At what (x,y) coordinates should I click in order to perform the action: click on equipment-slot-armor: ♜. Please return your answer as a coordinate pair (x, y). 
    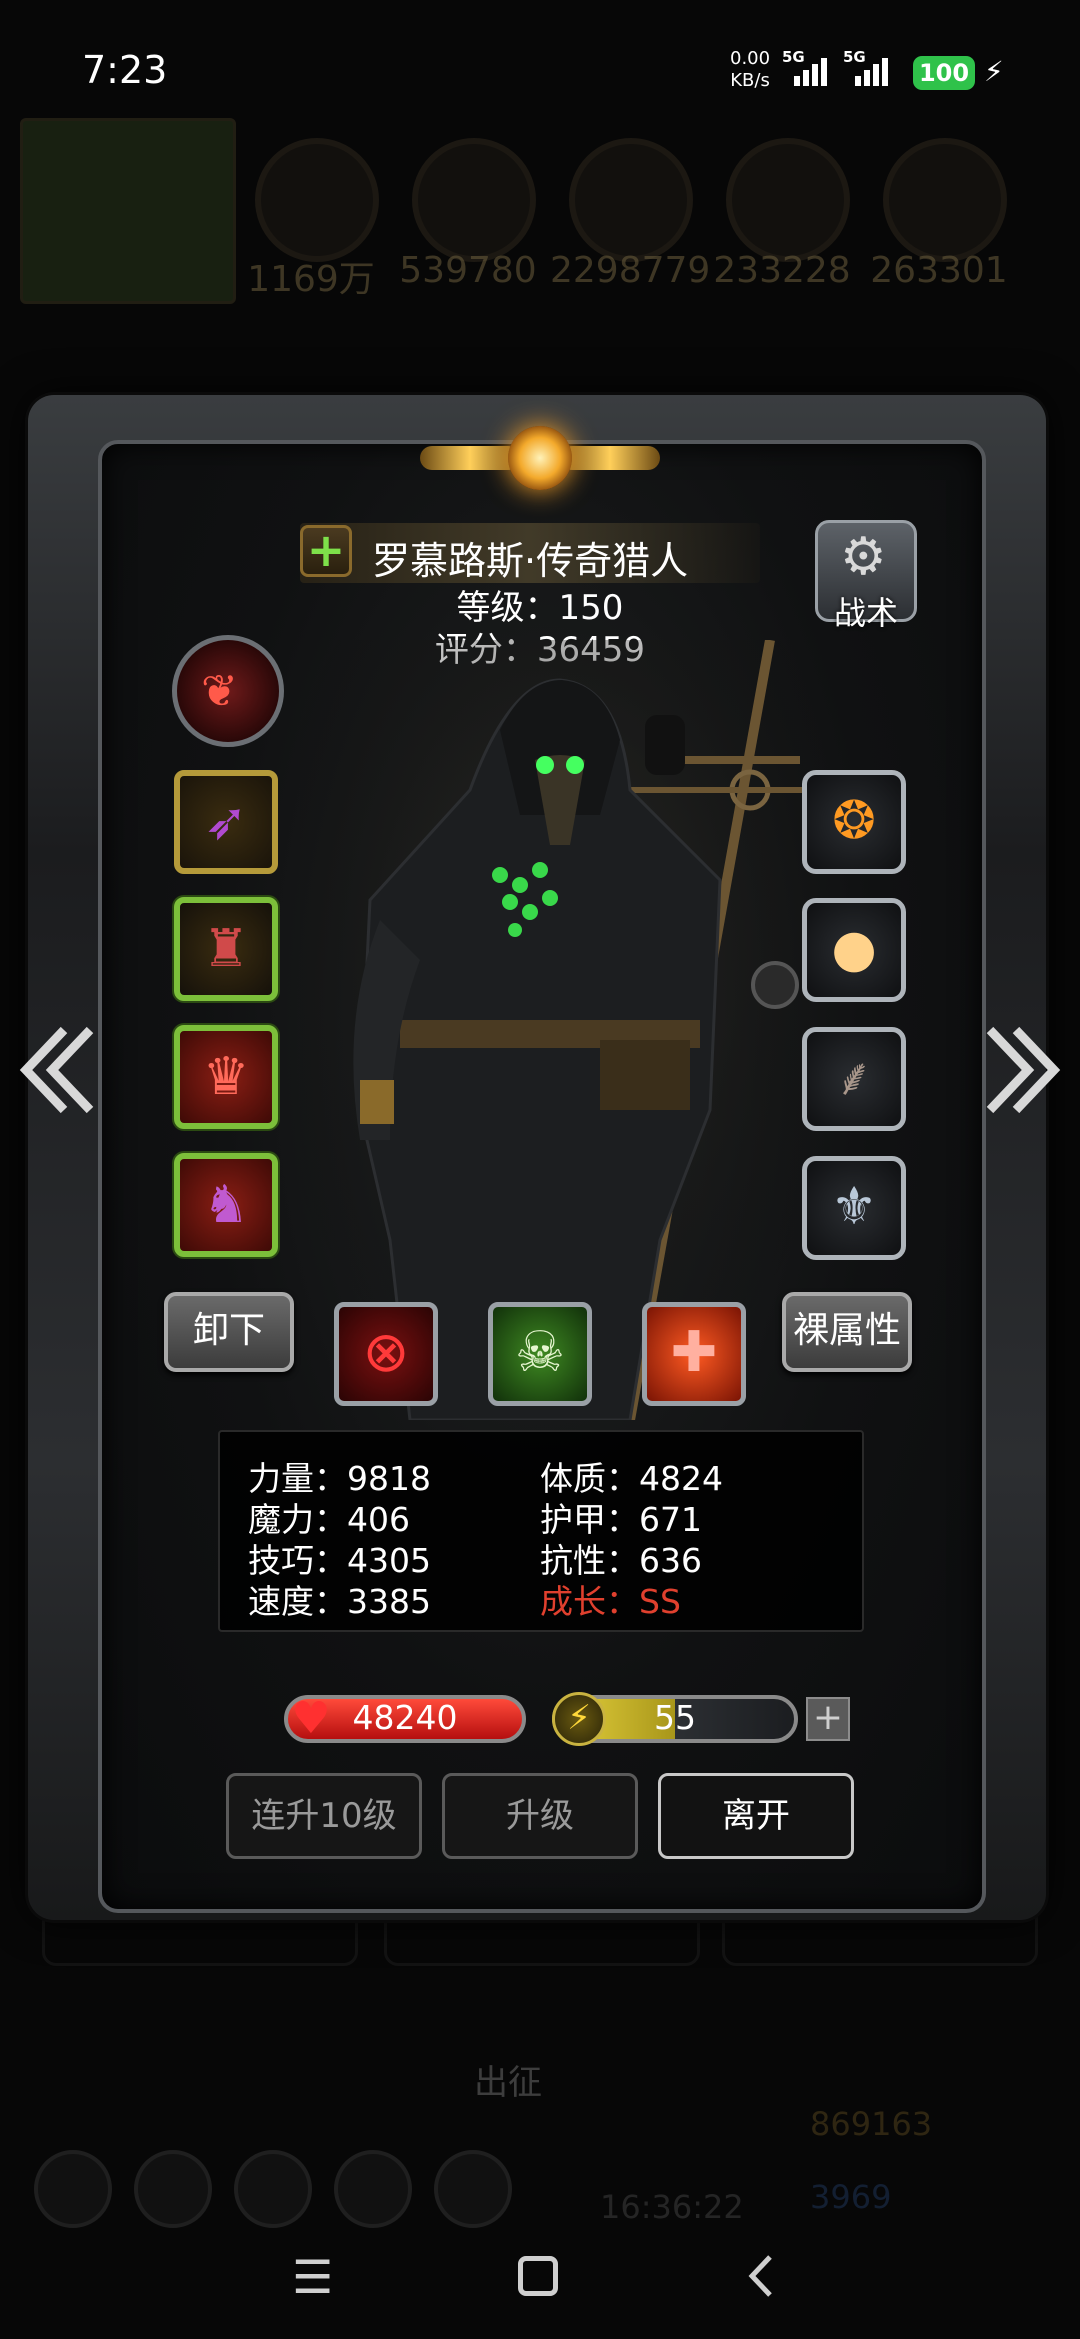
    Looking at the image, I should click on (226, 949).